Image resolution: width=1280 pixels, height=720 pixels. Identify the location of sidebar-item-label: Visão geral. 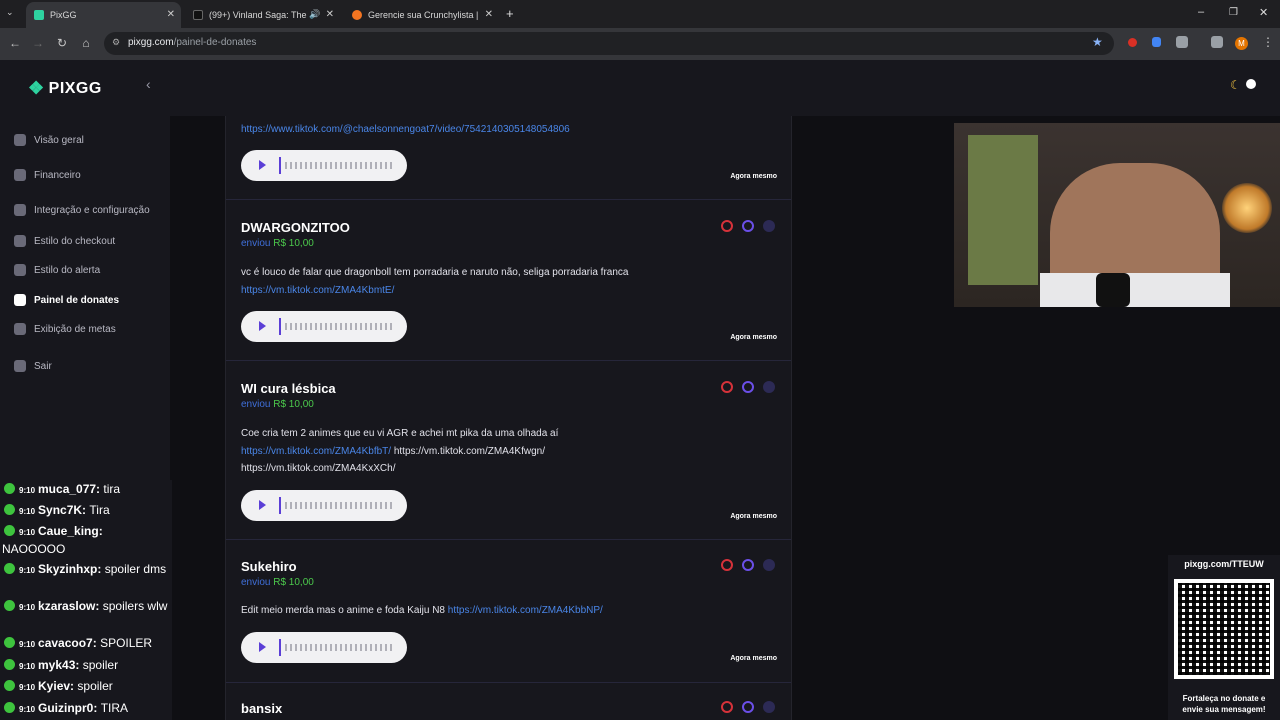
(59, 140).